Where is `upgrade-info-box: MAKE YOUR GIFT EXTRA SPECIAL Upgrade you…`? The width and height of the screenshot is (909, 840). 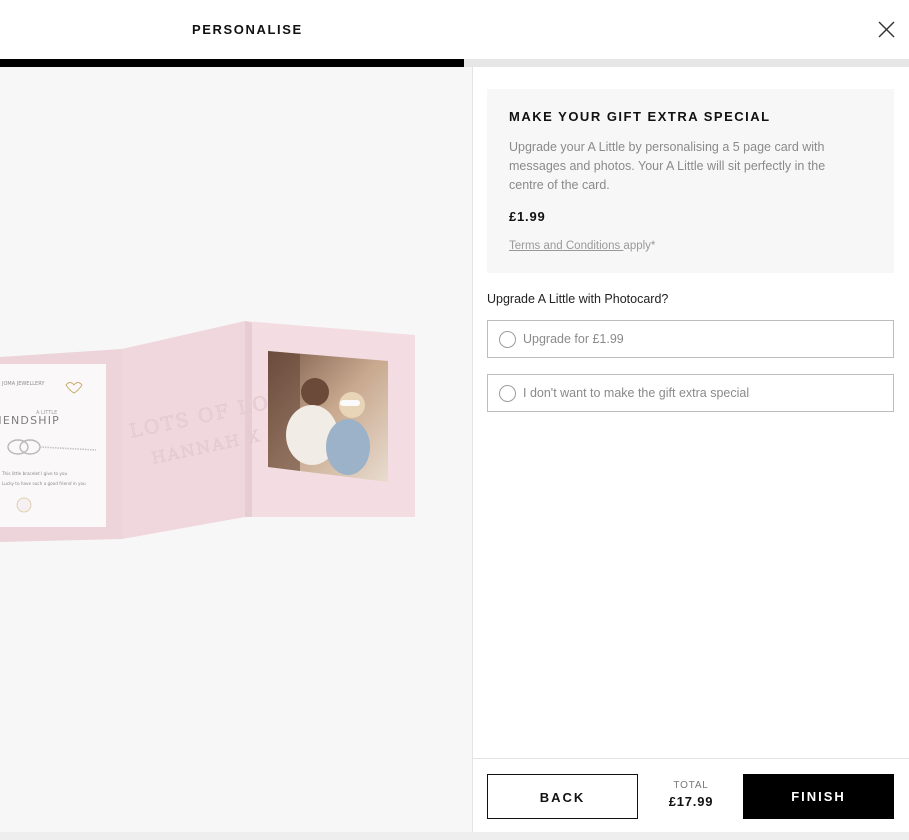
upgrade-info-box: MAKE YOUR GIFT EXTRA SPECIAL Upgrade you… is located at coordinates (690, 181).